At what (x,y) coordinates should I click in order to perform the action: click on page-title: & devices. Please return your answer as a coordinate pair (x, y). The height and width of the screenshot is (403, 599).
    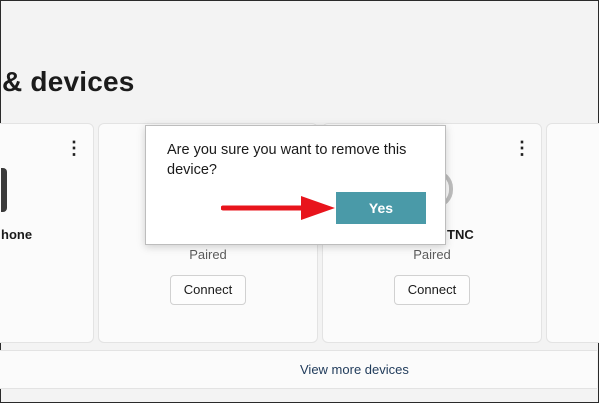
    Looking at the image, I should click on (68, 81).